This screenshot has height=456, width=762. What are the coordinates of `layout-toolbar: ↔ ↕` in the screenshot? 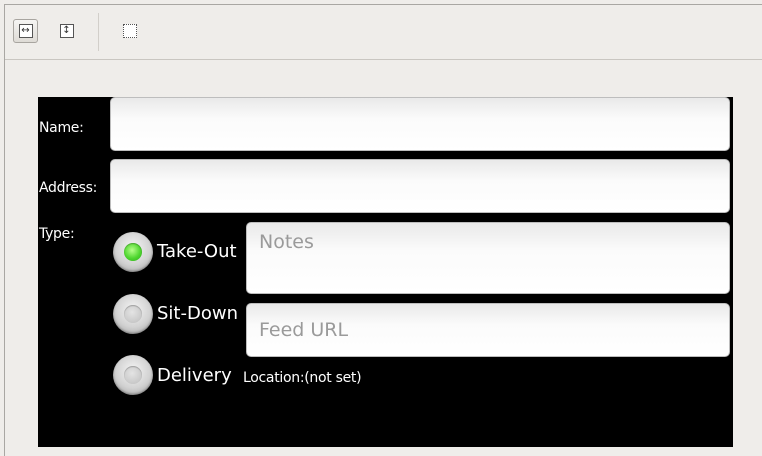 It's located at (383, 32).